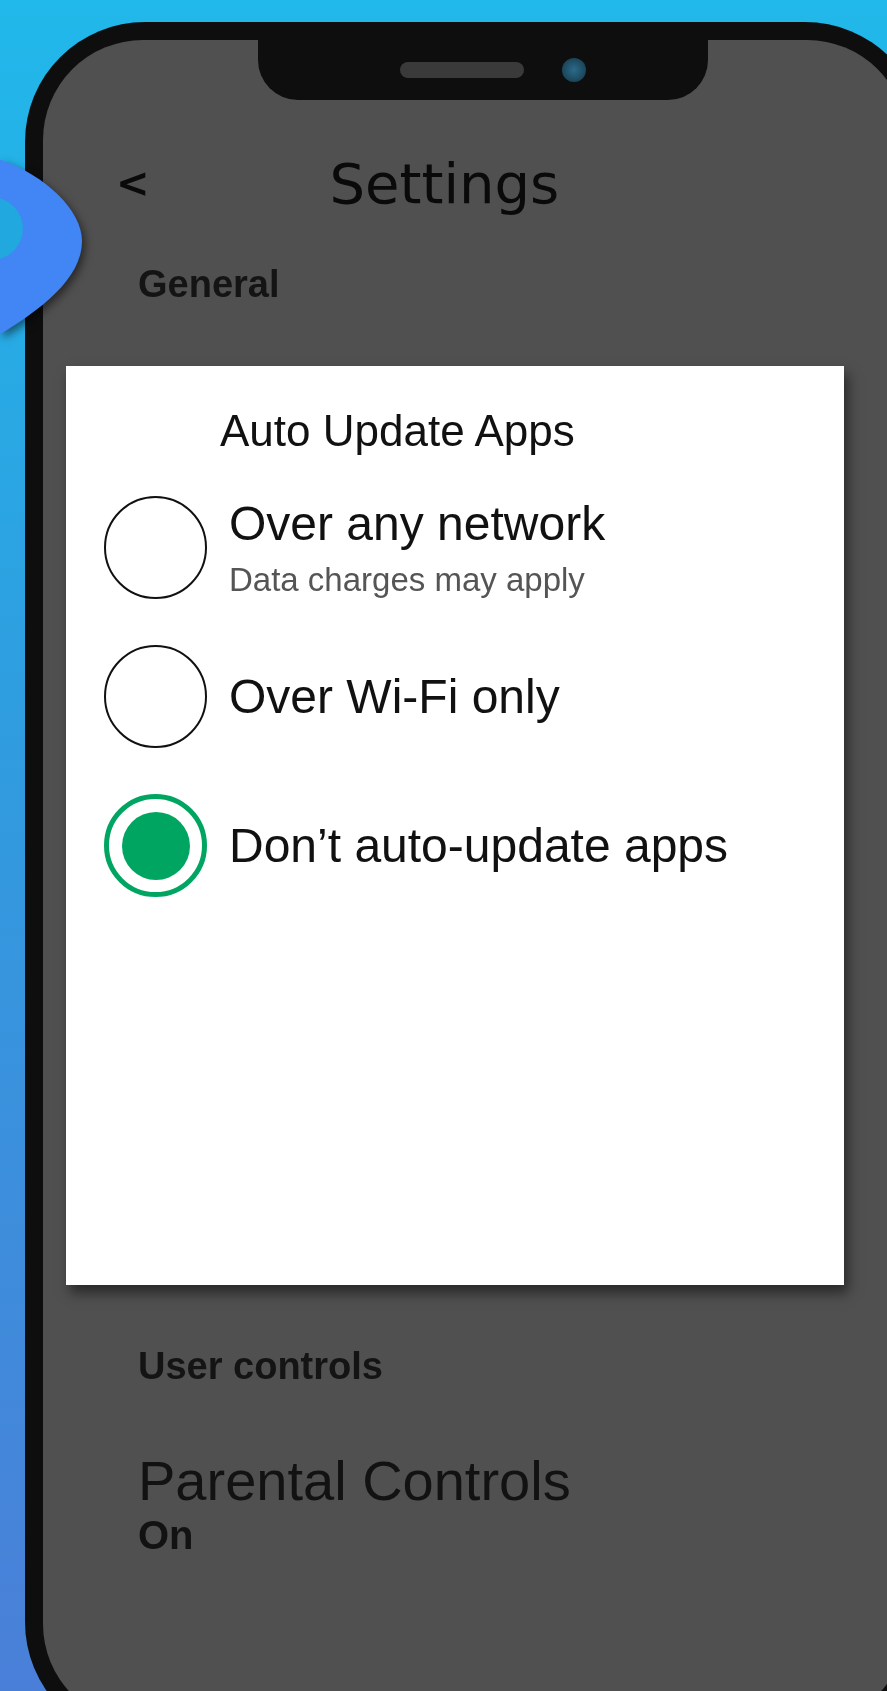 The image size is (887, 1691). What do you see at coordinates (479, 845) in the screenshot?
I see `option-label: Don’t auto-update apps` at bounding box center [479, 845].